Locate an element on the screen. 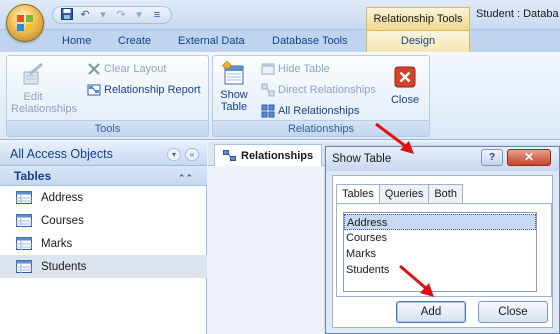  tab-create: Create is located at coordinates (134, 41).